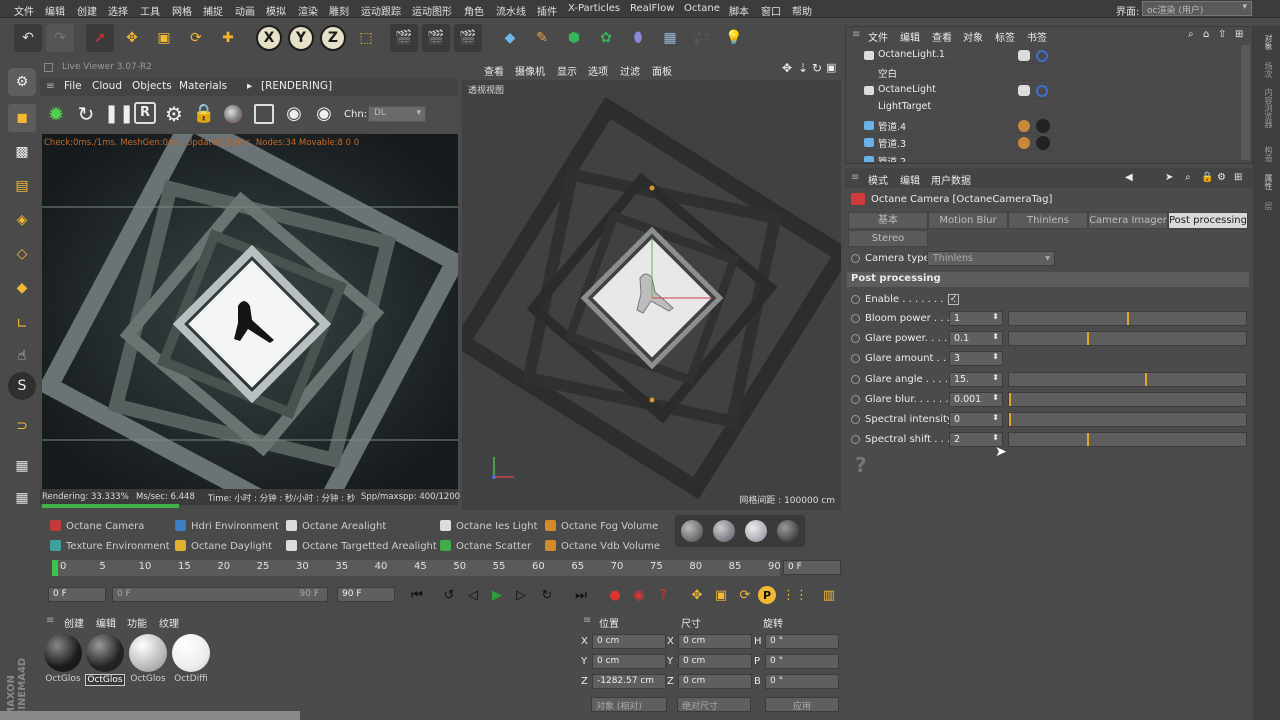 The image size is (1280, 720). What do you see at coordinates (22, 426) in the screenshot?
I see `snap-icon: ⊃` at bounding box center [22, 426].